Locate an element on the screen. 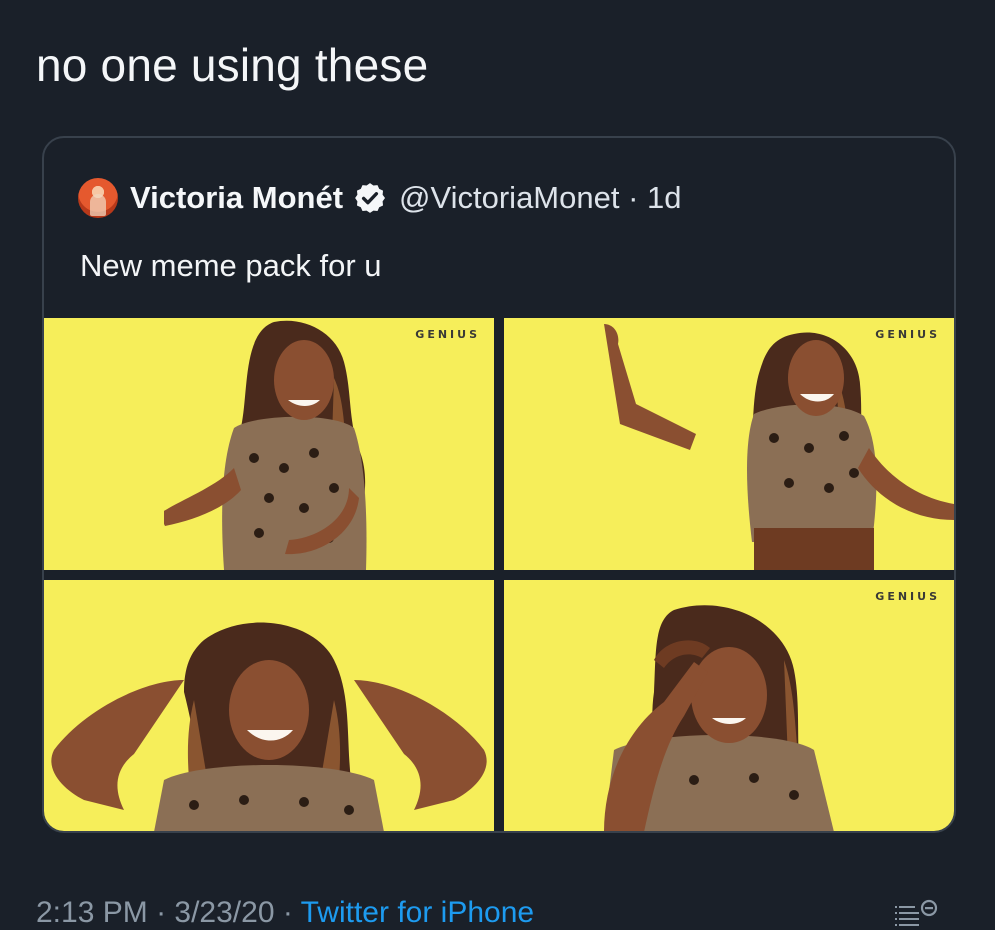 Image resolution: width=995 pixels, height=930 pixels. meme-image-2: GENIUS is located at coordinates (729, 444).